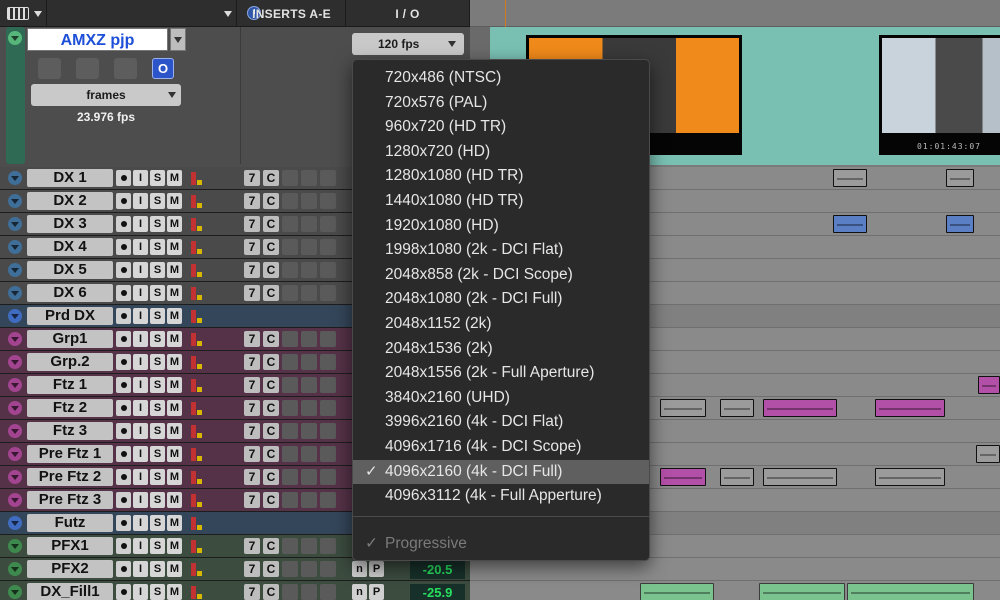 The image size is (1000, 600). I want to click on video-format-menu-item: 720x576 (PAL), so click(501, 103).